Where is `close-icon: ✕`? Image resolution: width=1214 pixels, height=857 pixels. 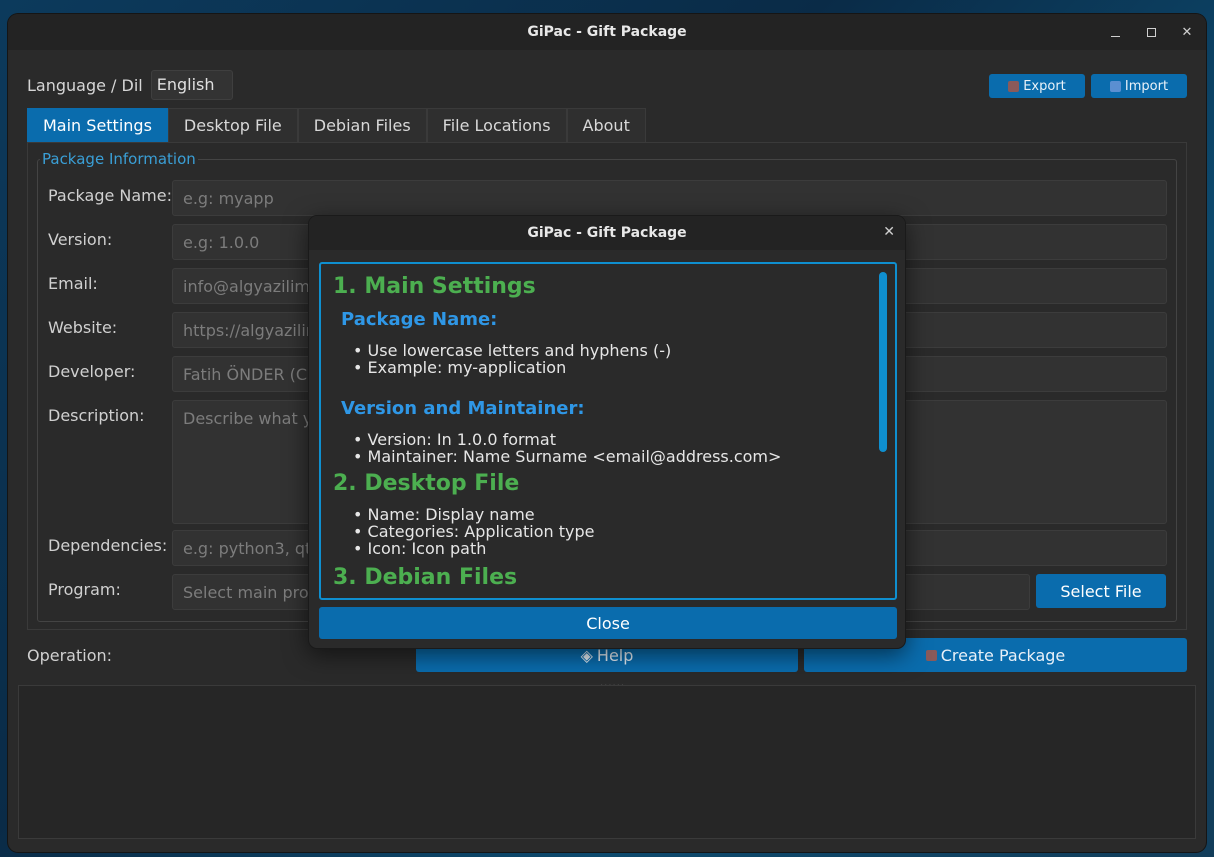 close-icon: ✕ is located at coordinates (1187, 32).